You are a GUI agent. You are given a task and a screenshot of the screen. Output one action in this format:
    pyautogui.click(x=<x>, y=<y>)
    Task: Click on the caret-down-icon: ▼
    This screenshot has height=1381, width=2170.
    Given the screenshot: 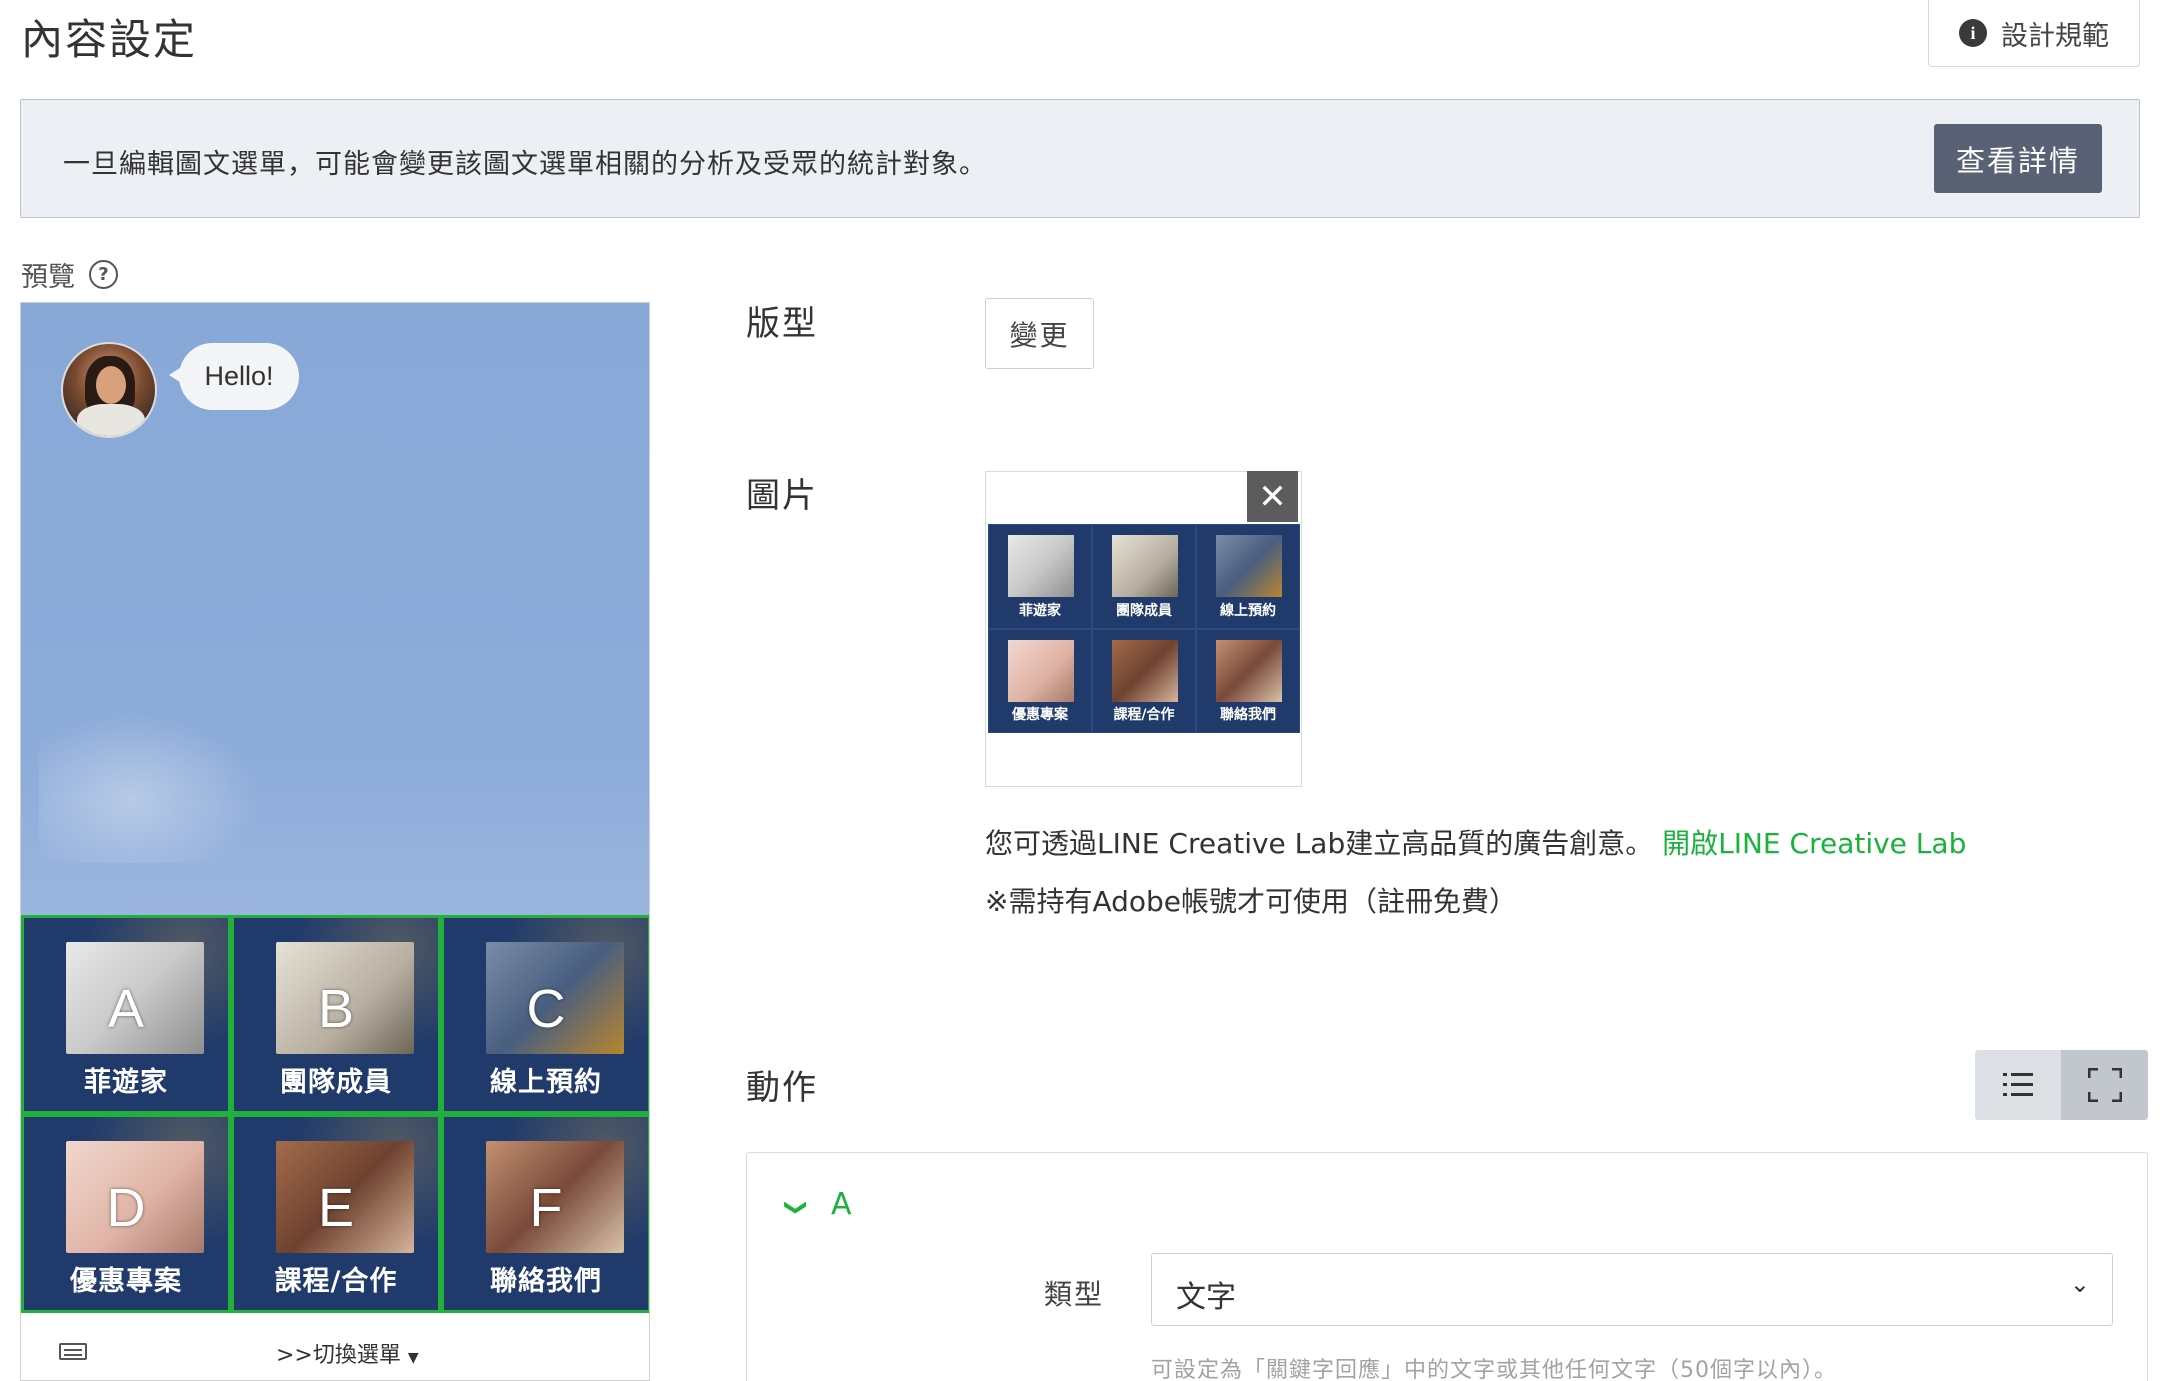 What is the action you would take?
    pyautogui.click(x=413, y=1358)
    